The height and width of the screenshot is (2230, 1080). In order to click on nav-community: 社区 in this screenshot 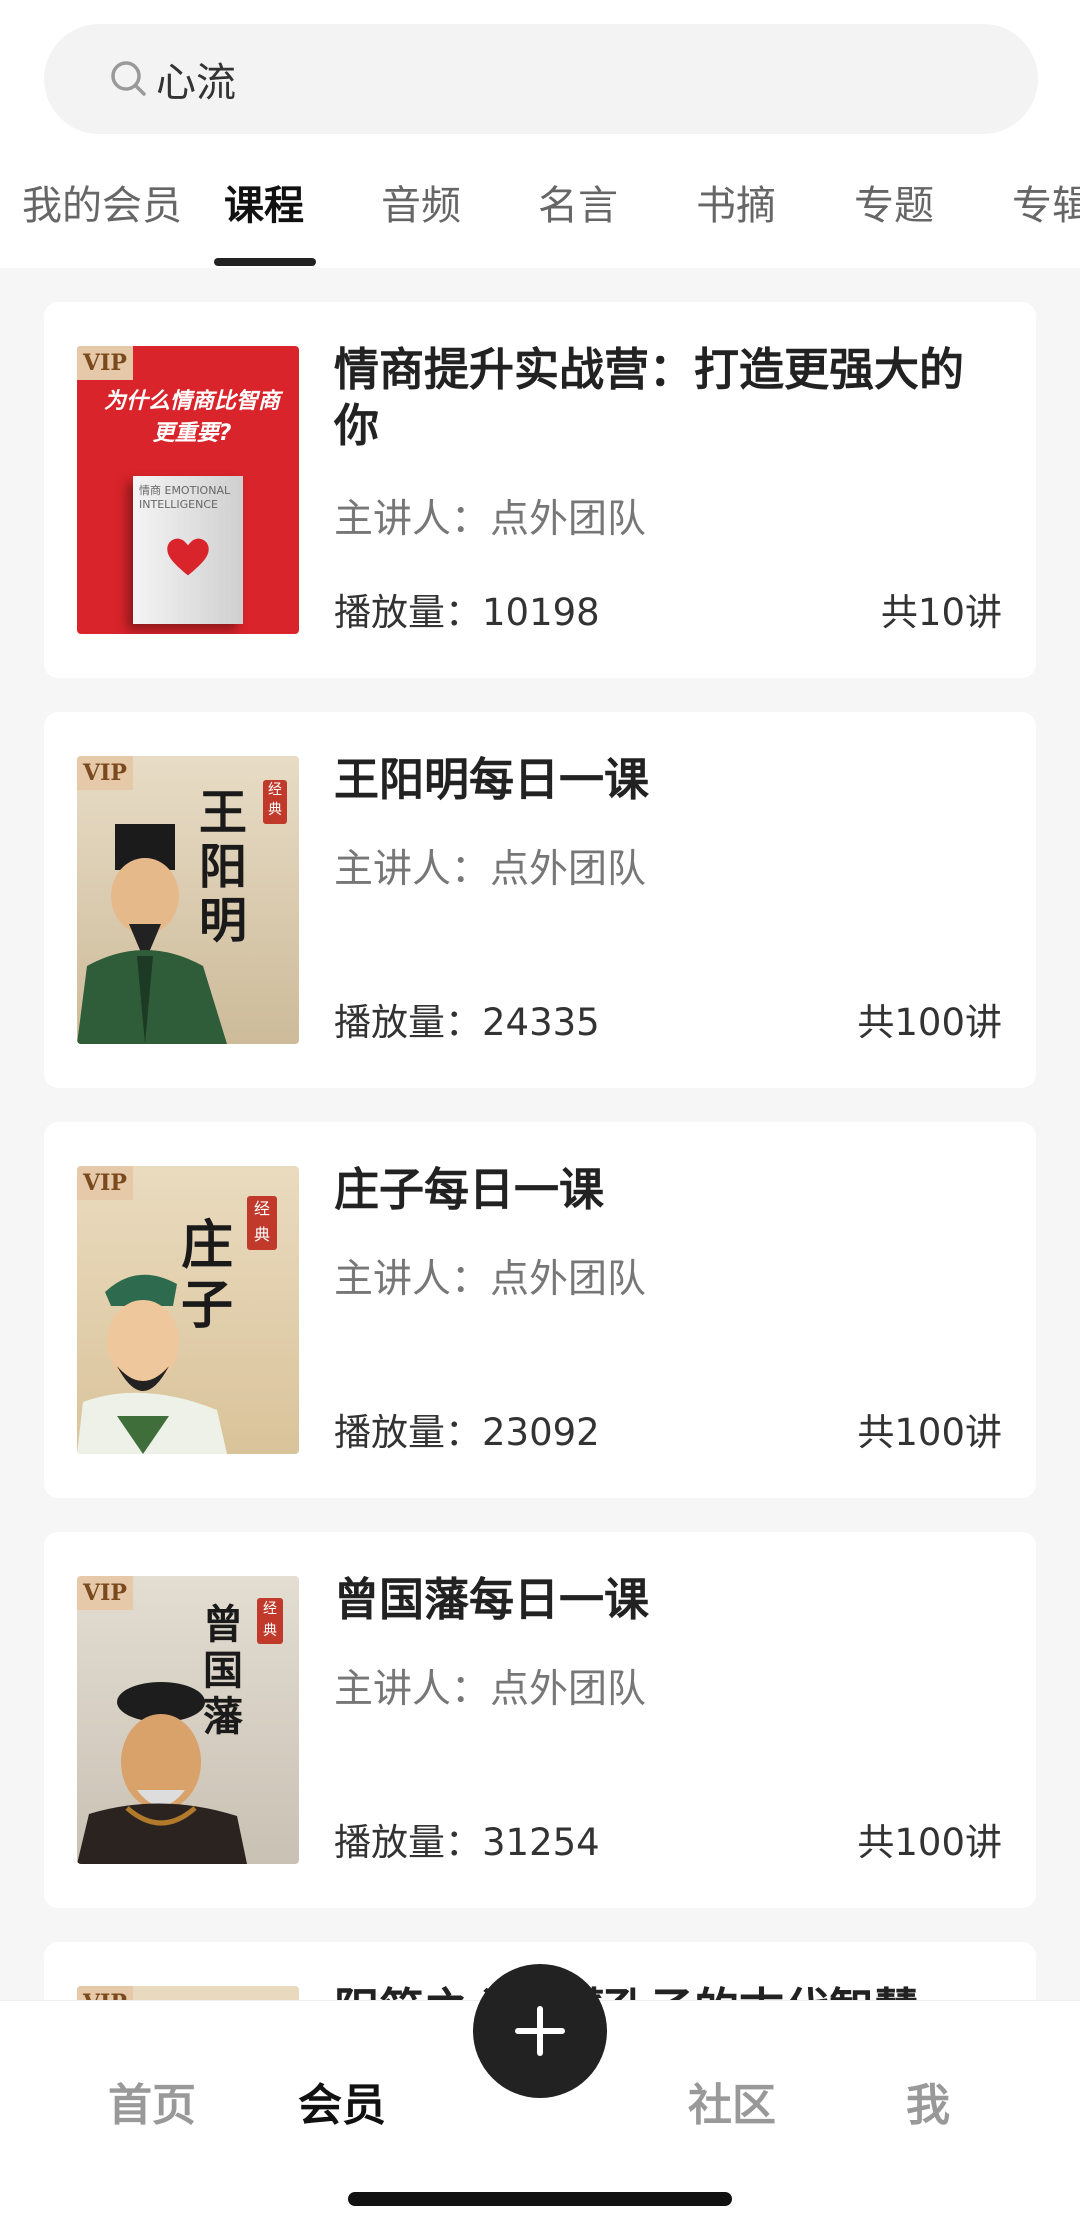, I will do `click(732, 2101)`.